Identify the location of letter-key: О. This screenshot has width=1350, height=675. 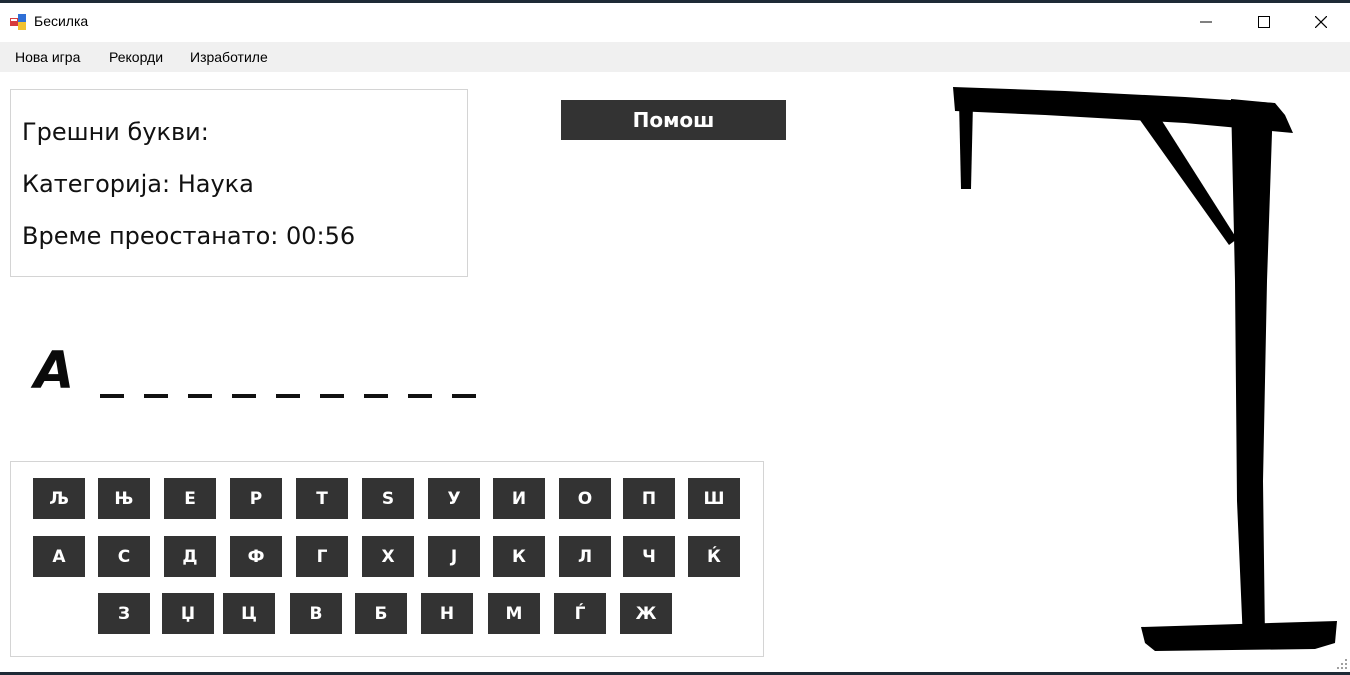
(585, 498).